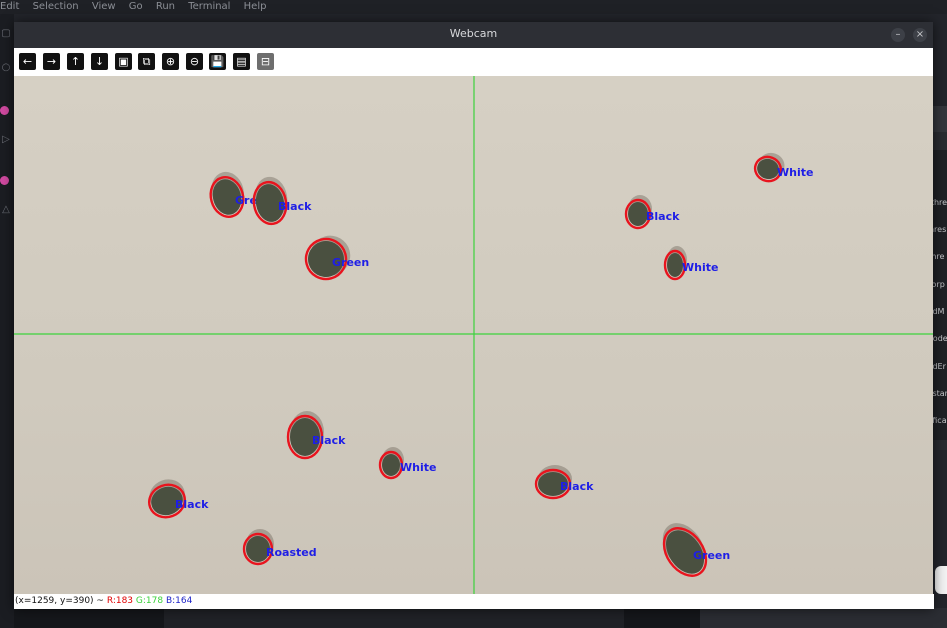 The width and height of the screenshot is (947, 628). Describe the element at coordinates (7, 321) in the screenshot. I see `background-activity-bar: ▢ ○ ▷ △` at that location.